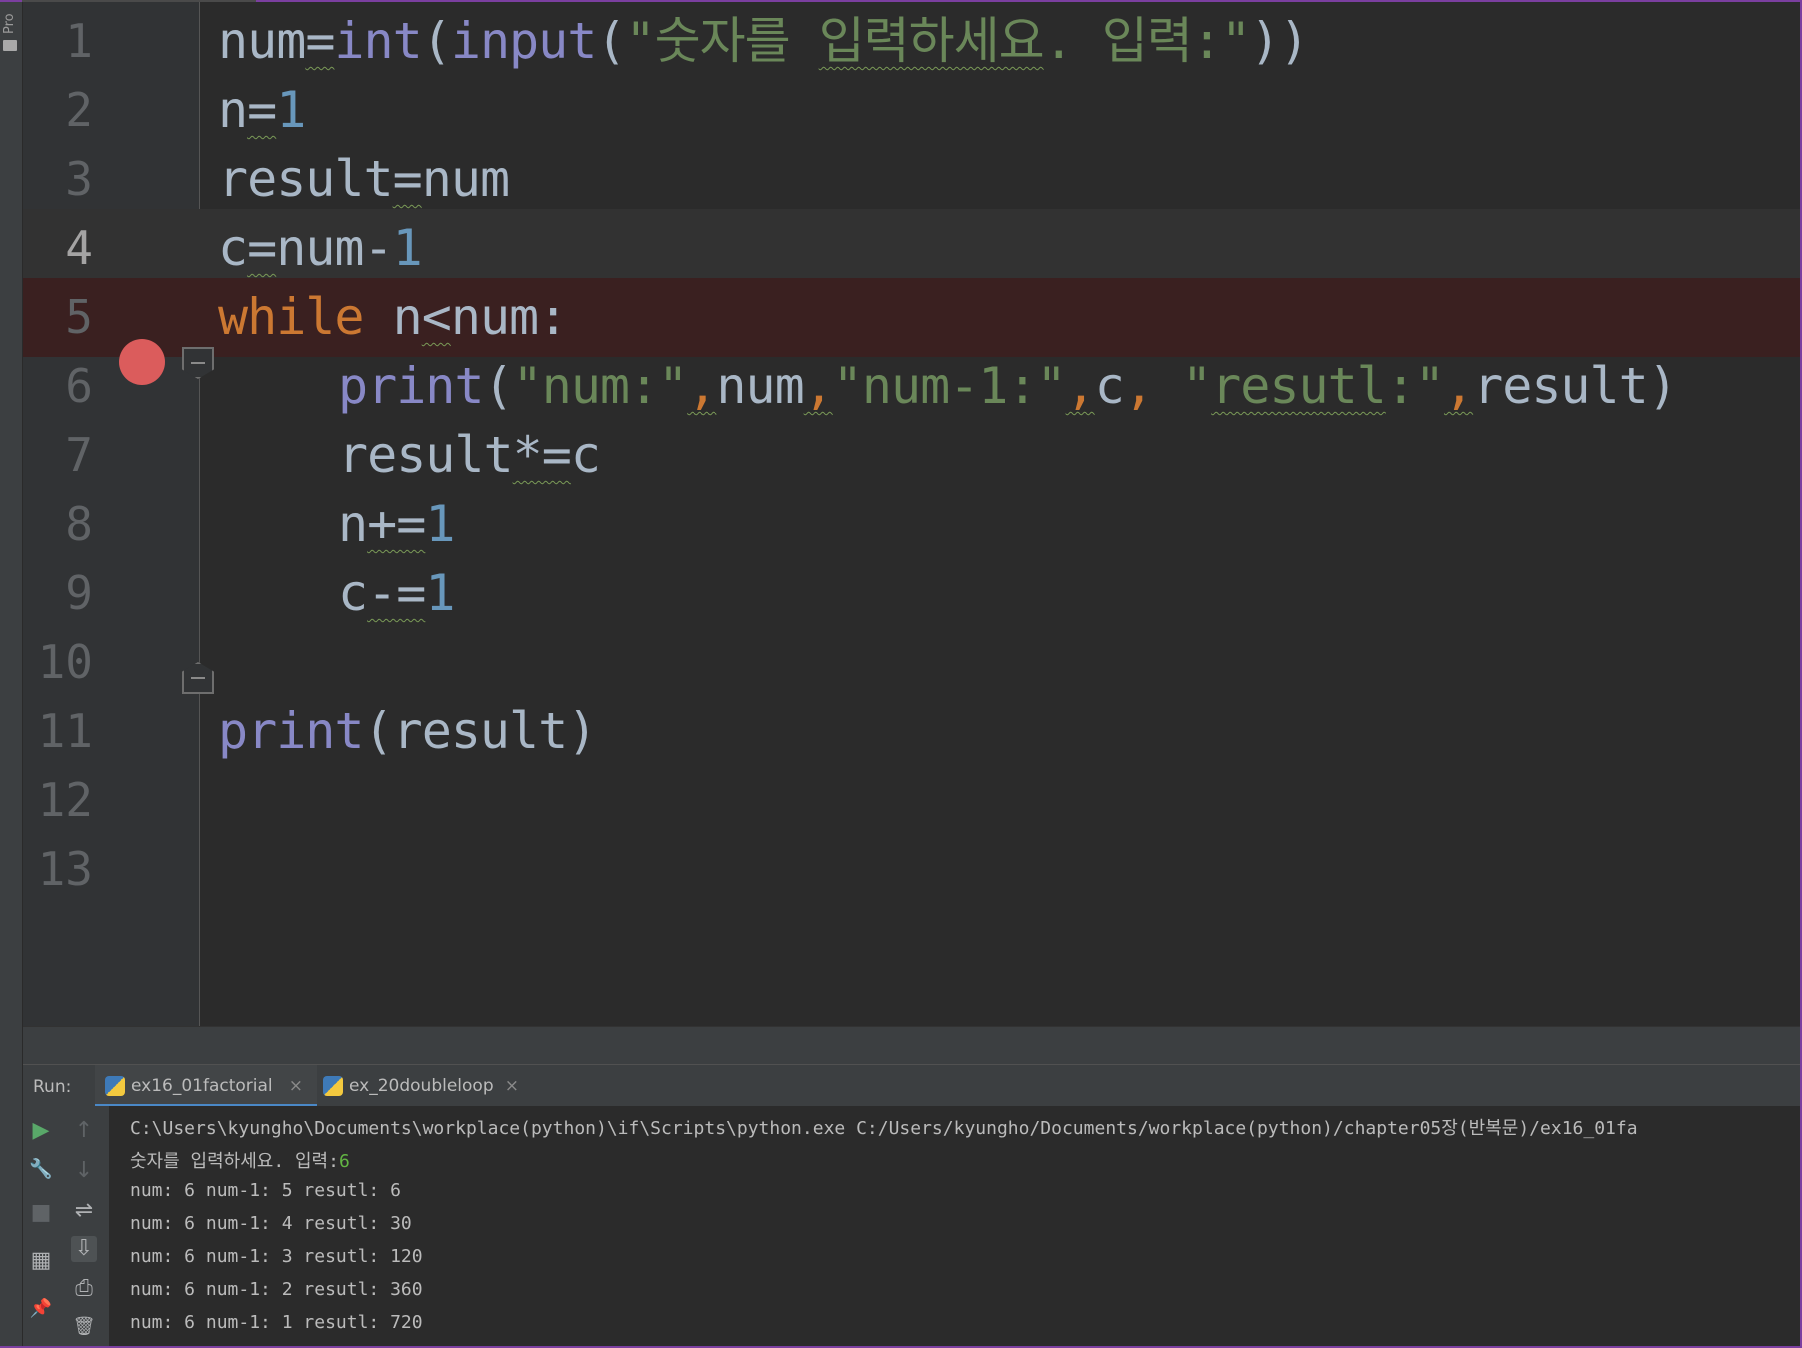  I want to click on trash-icon: 🗑, so click(84, 1327).